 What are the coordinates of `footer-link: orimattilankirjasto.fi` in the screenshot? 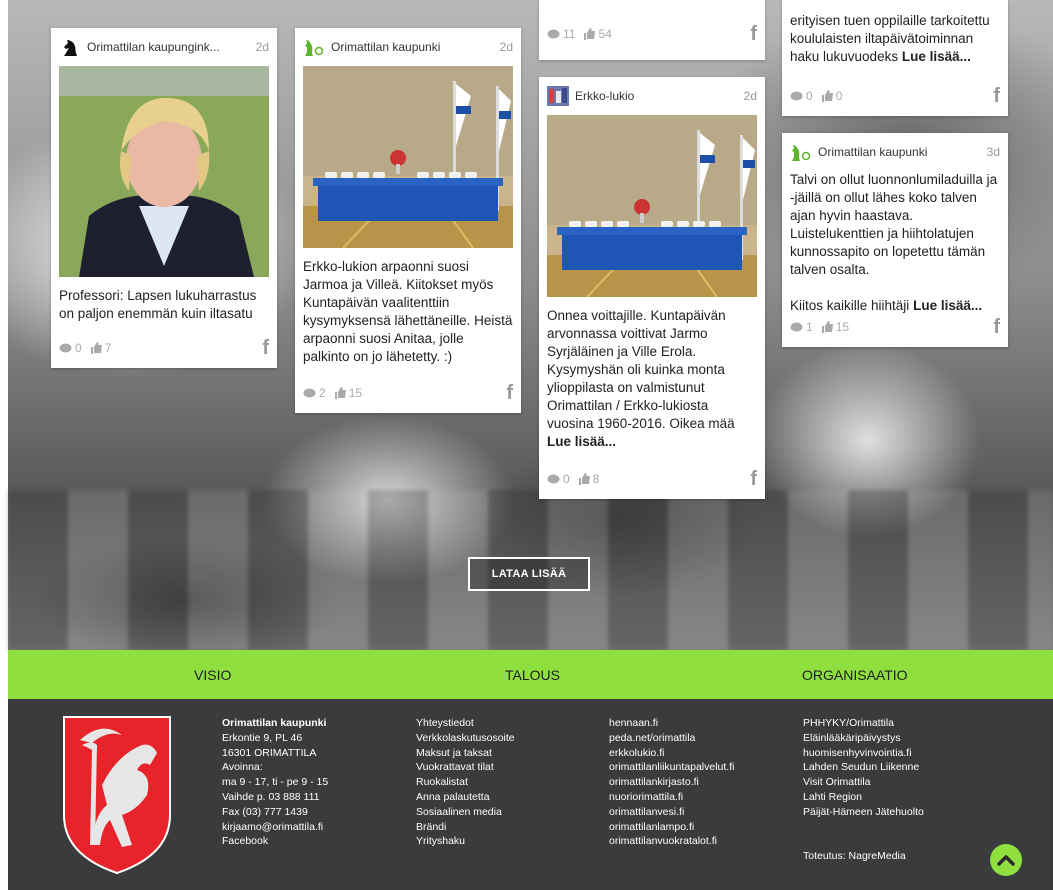 It's located at (671, 782).